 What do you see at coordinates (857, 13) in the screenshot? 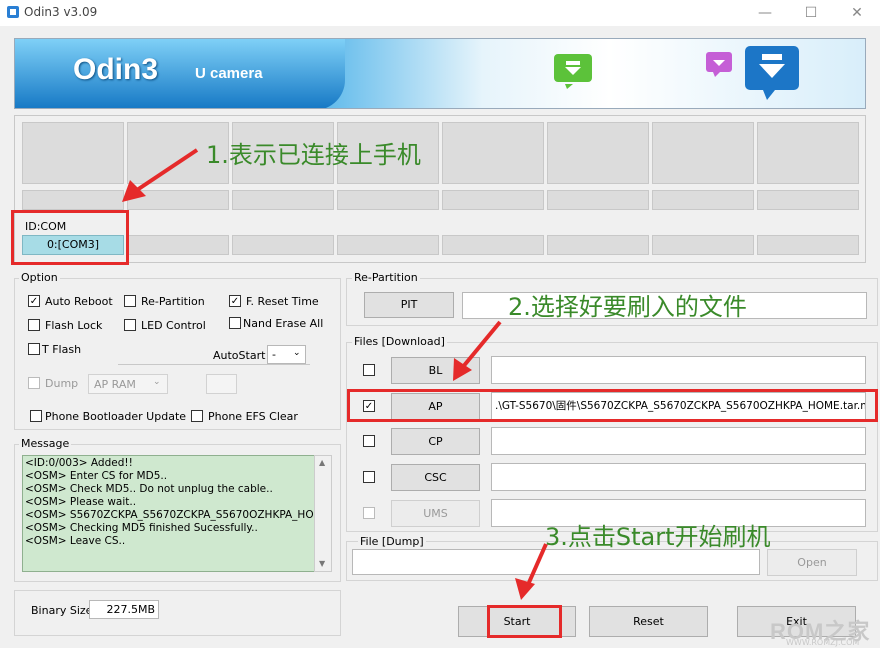
I see `close-button: ✕` at bounding box center [857, 13].